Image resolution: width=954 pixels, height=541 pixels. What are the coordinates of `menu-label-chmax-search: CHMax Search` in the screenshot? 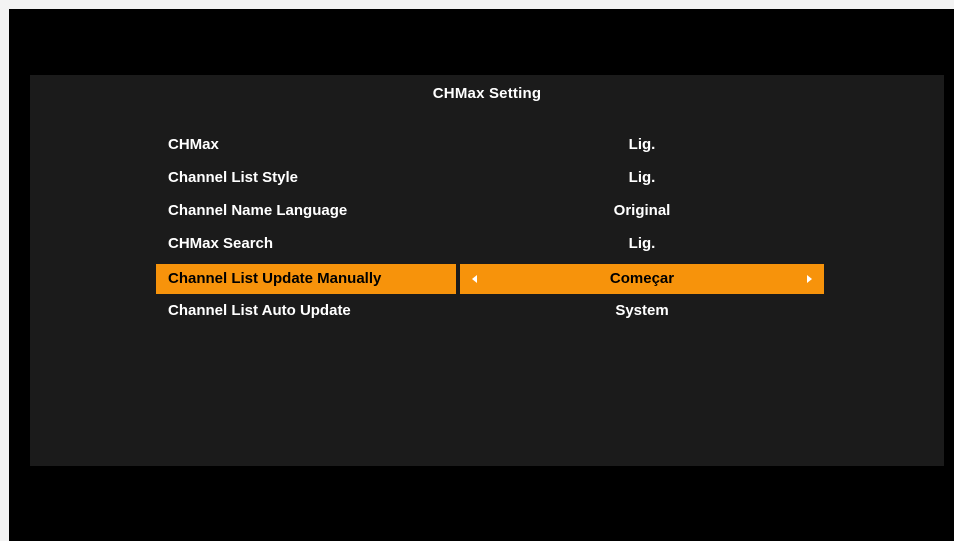 It's located at (221, 243).